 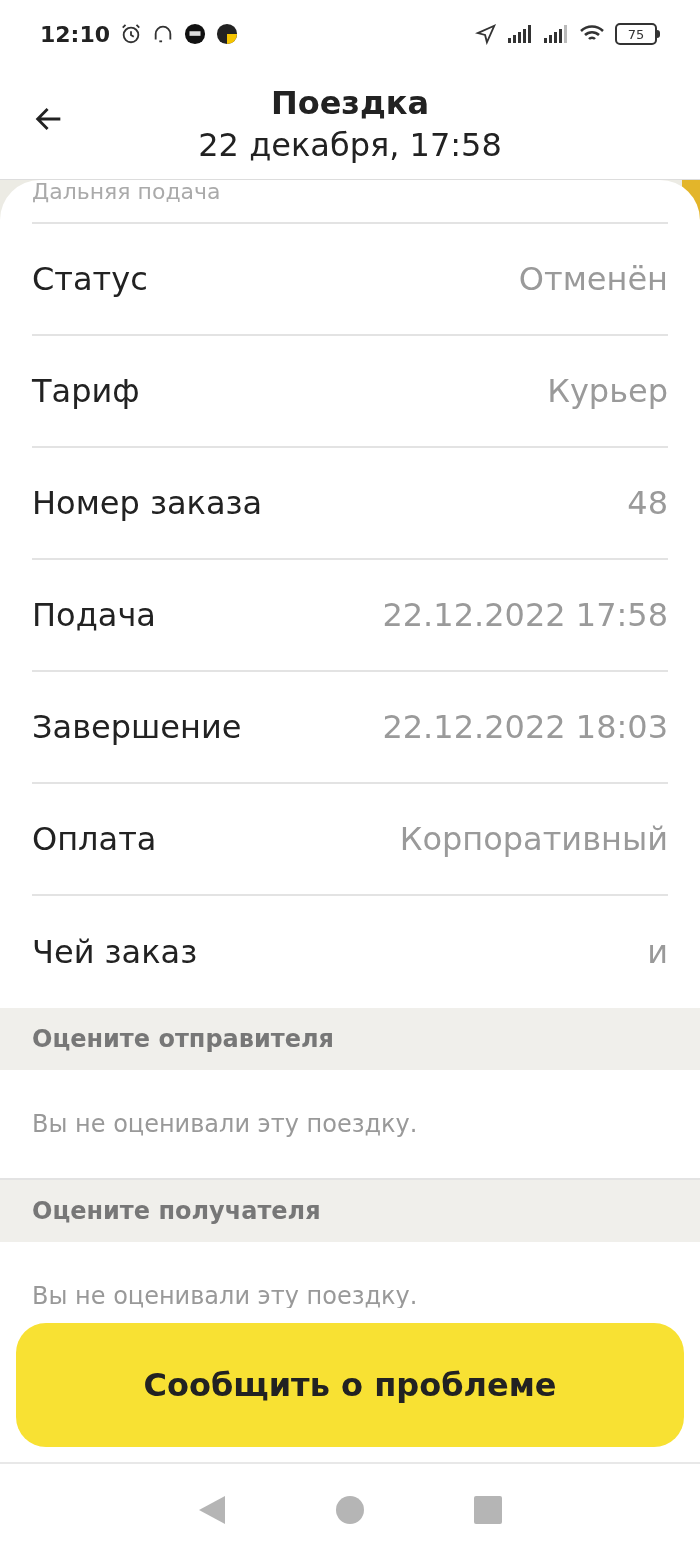 I want to click on distant-pickup-label: Дальняя подача, so click(x=126, y=192).